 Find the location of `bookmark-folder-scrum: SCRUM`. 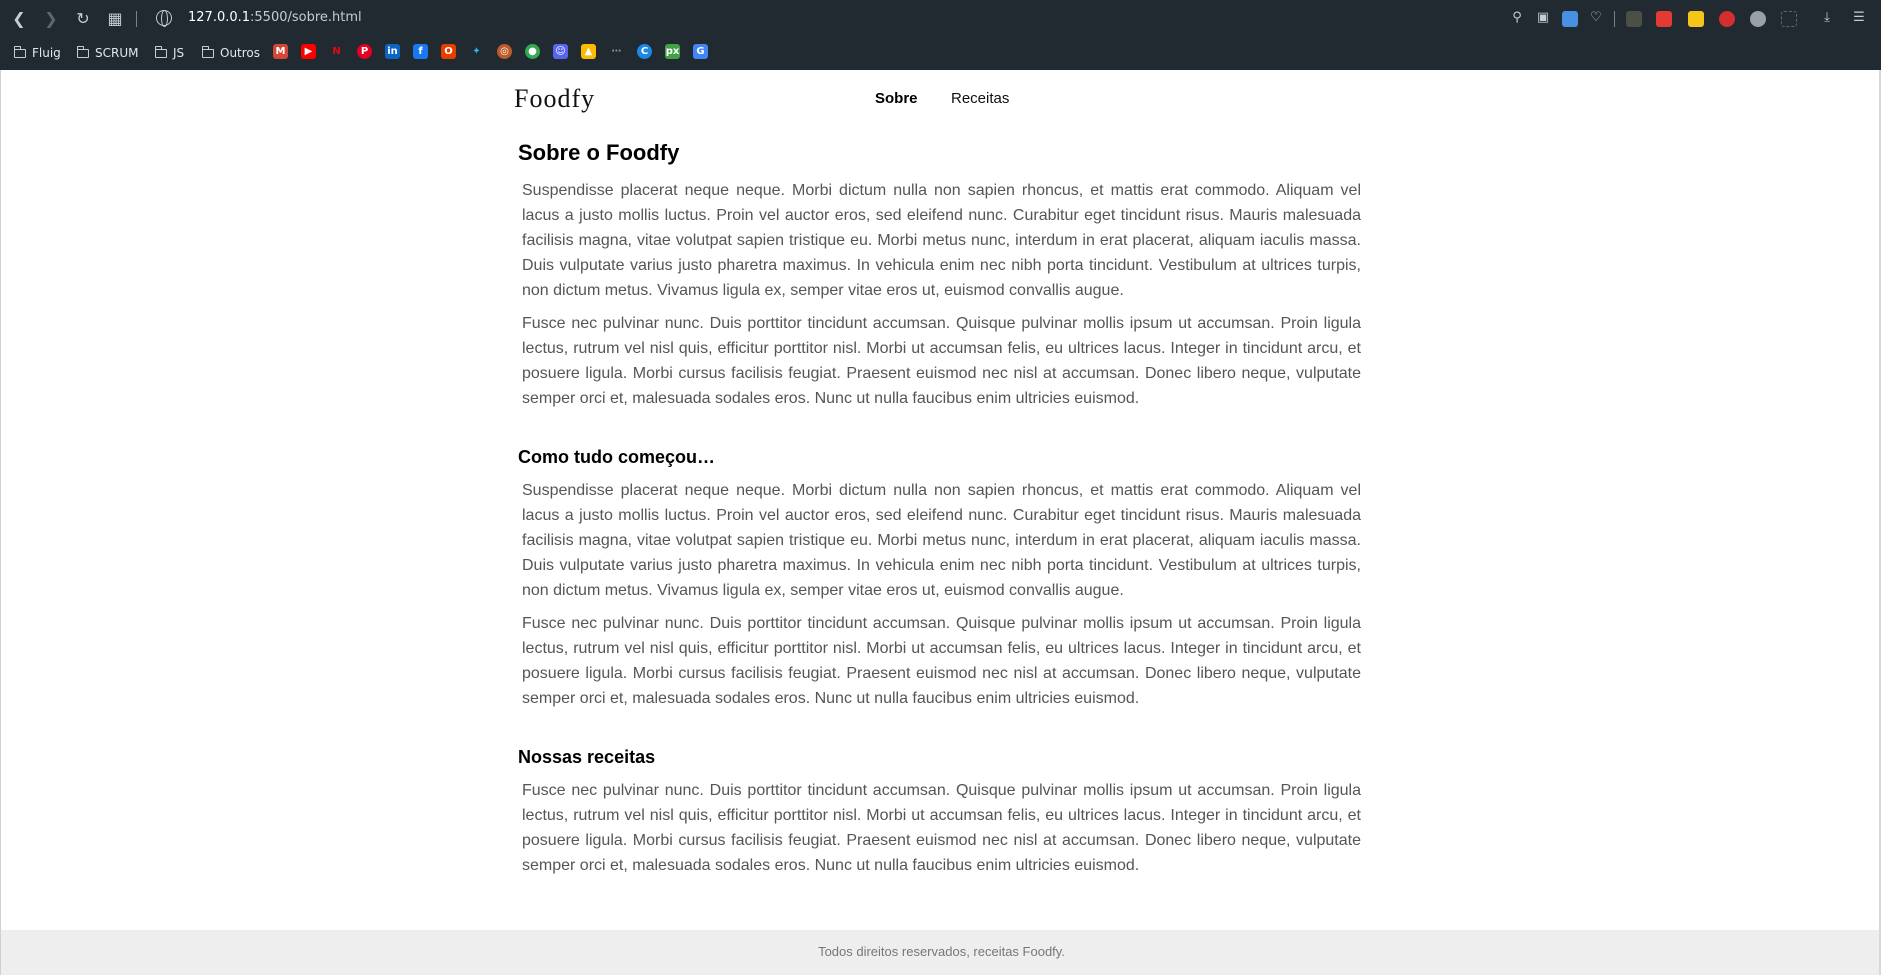

bookmark-folder-scrum: SCRUM is located at coordinates (107, 53).